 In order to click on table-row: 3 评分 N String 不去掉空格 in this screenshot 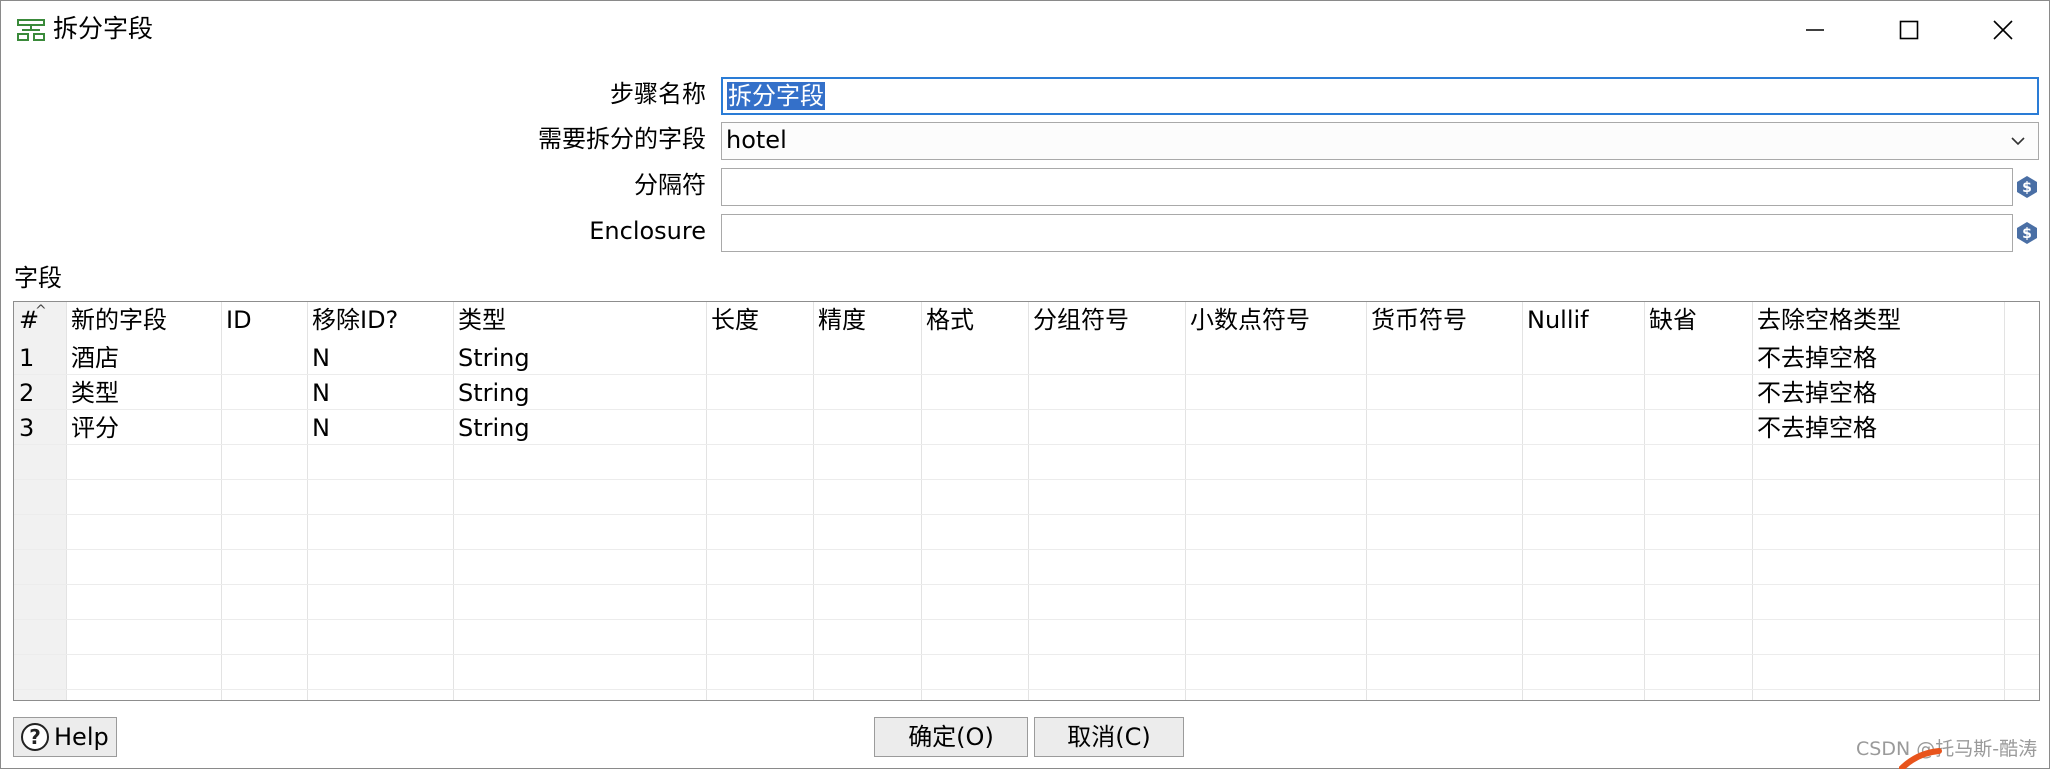, I will do `click(1026, 427)`.